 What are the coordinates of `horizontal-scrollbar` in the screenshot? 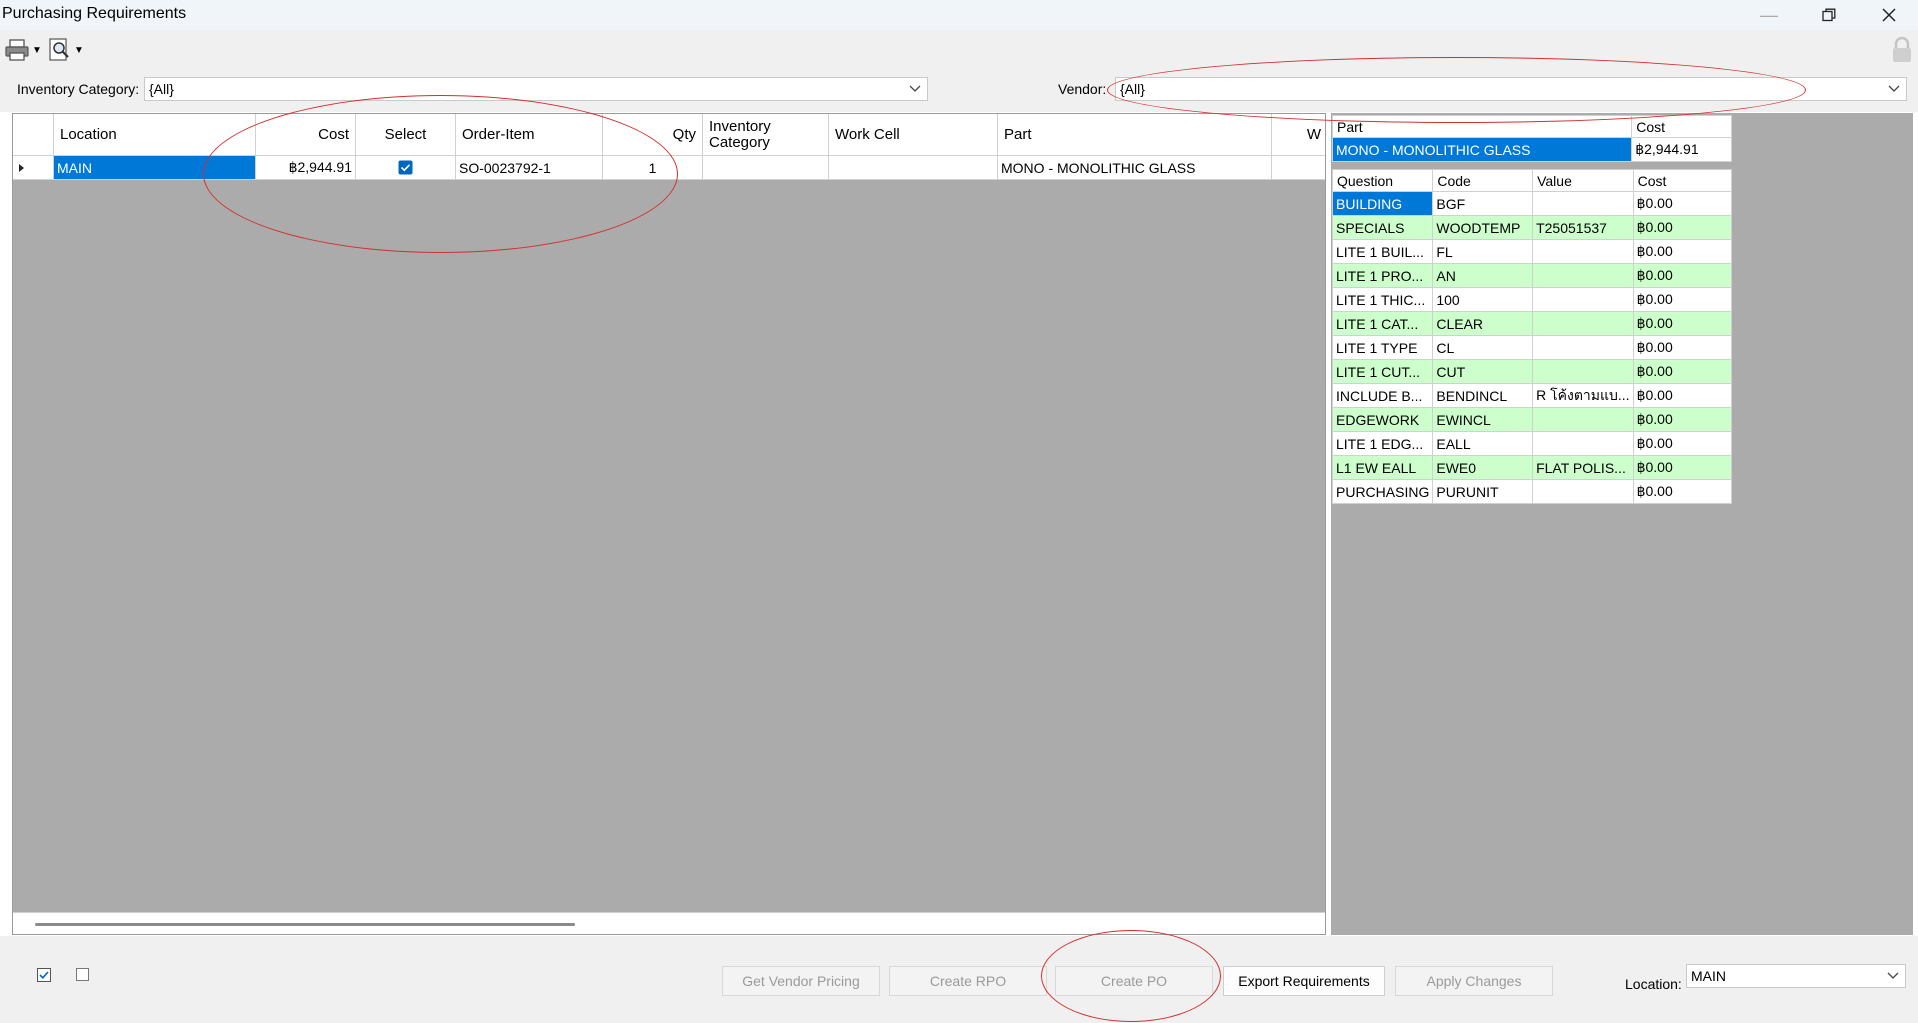 It's located at (669, 923).